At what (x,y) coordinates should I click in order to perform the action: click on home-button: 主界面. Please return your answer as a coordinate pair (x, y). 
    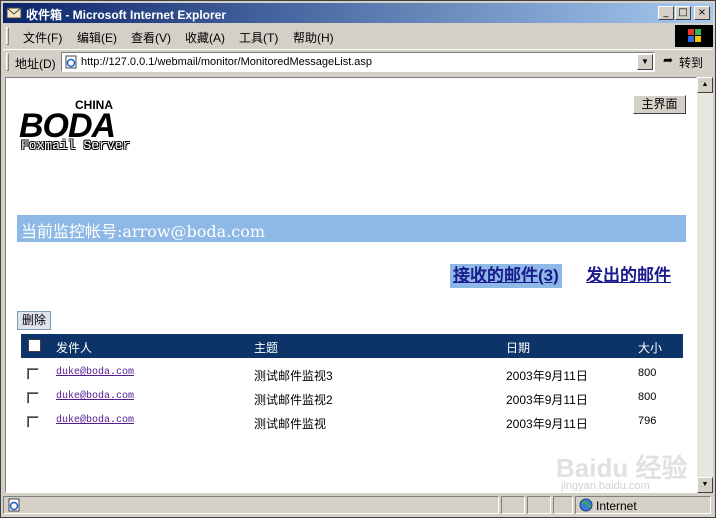
    Looking at the image, I should click on (659, 104).